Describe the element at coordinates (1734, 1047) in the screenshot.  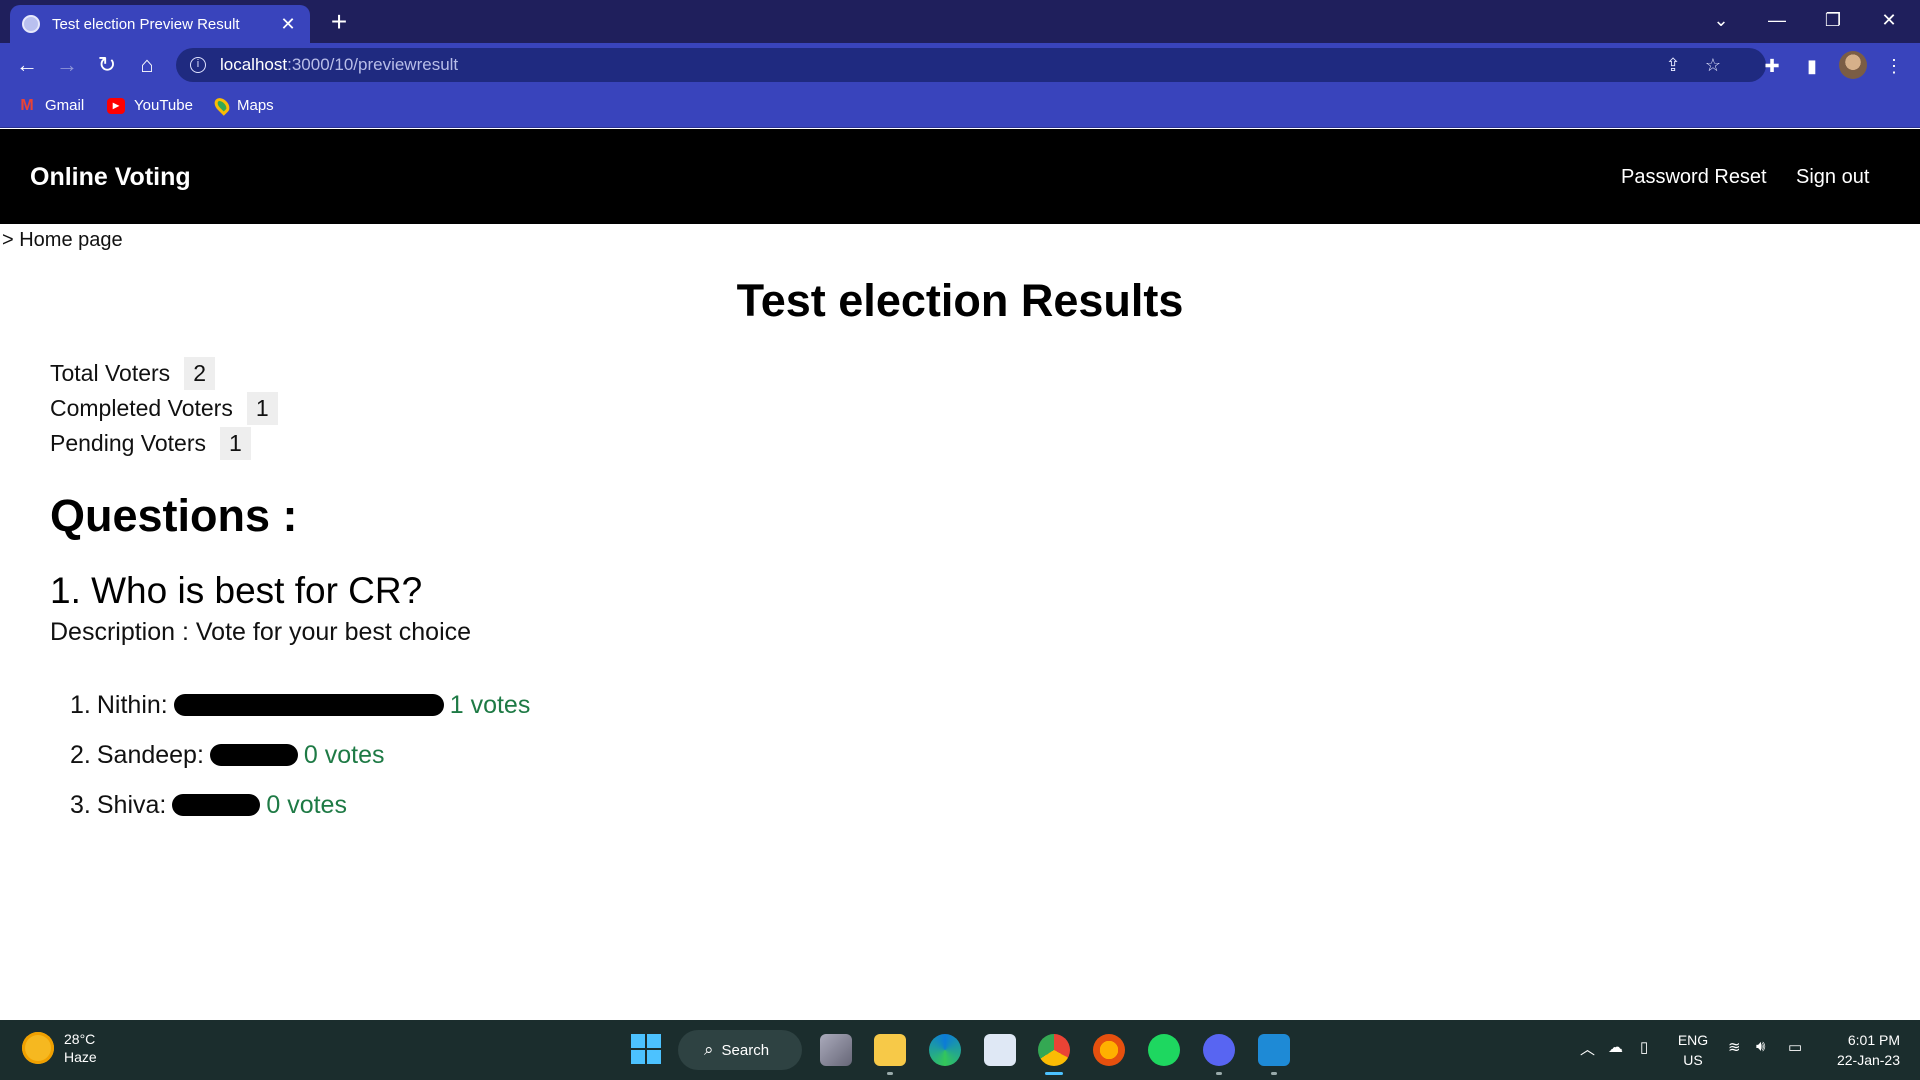
I see `wifi-icon: ≋` at that location.